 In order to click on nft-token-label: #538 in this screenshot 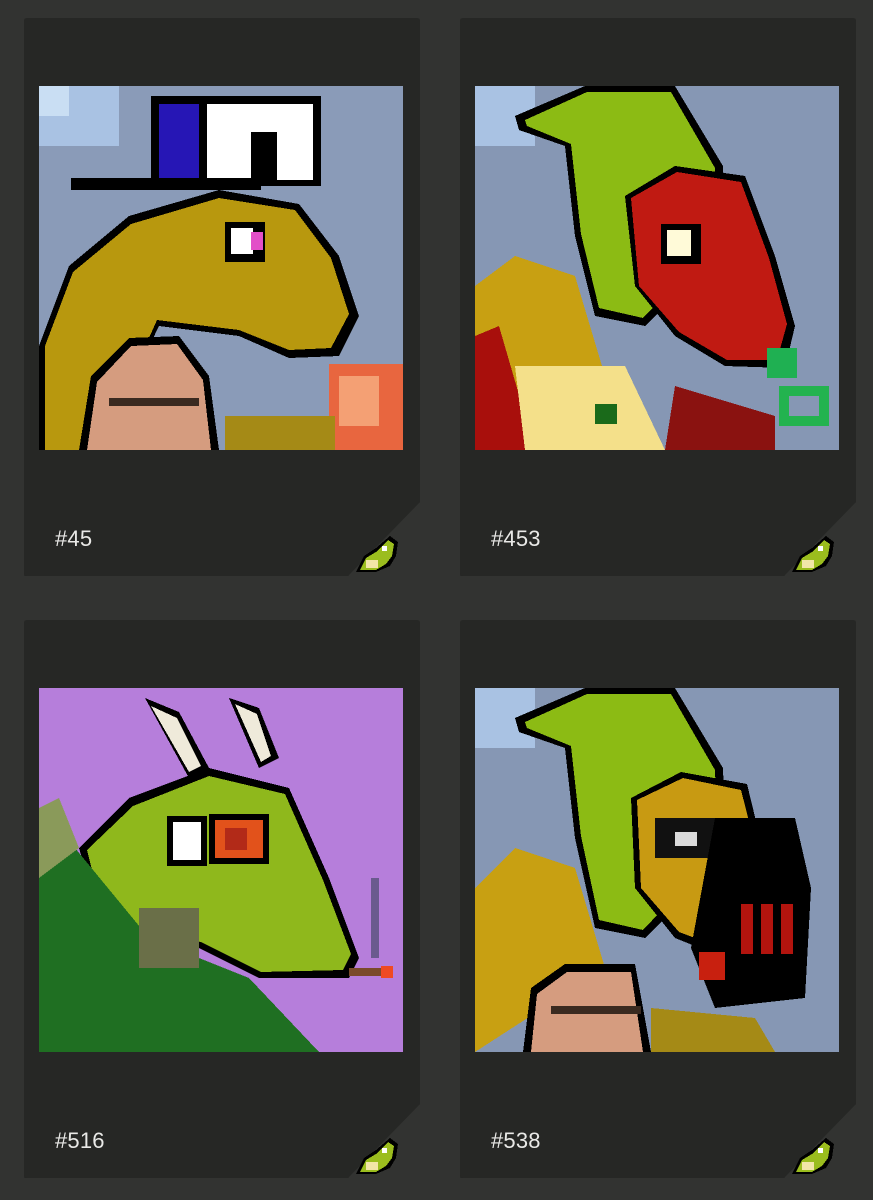, I will do `click(516, 1140)`.